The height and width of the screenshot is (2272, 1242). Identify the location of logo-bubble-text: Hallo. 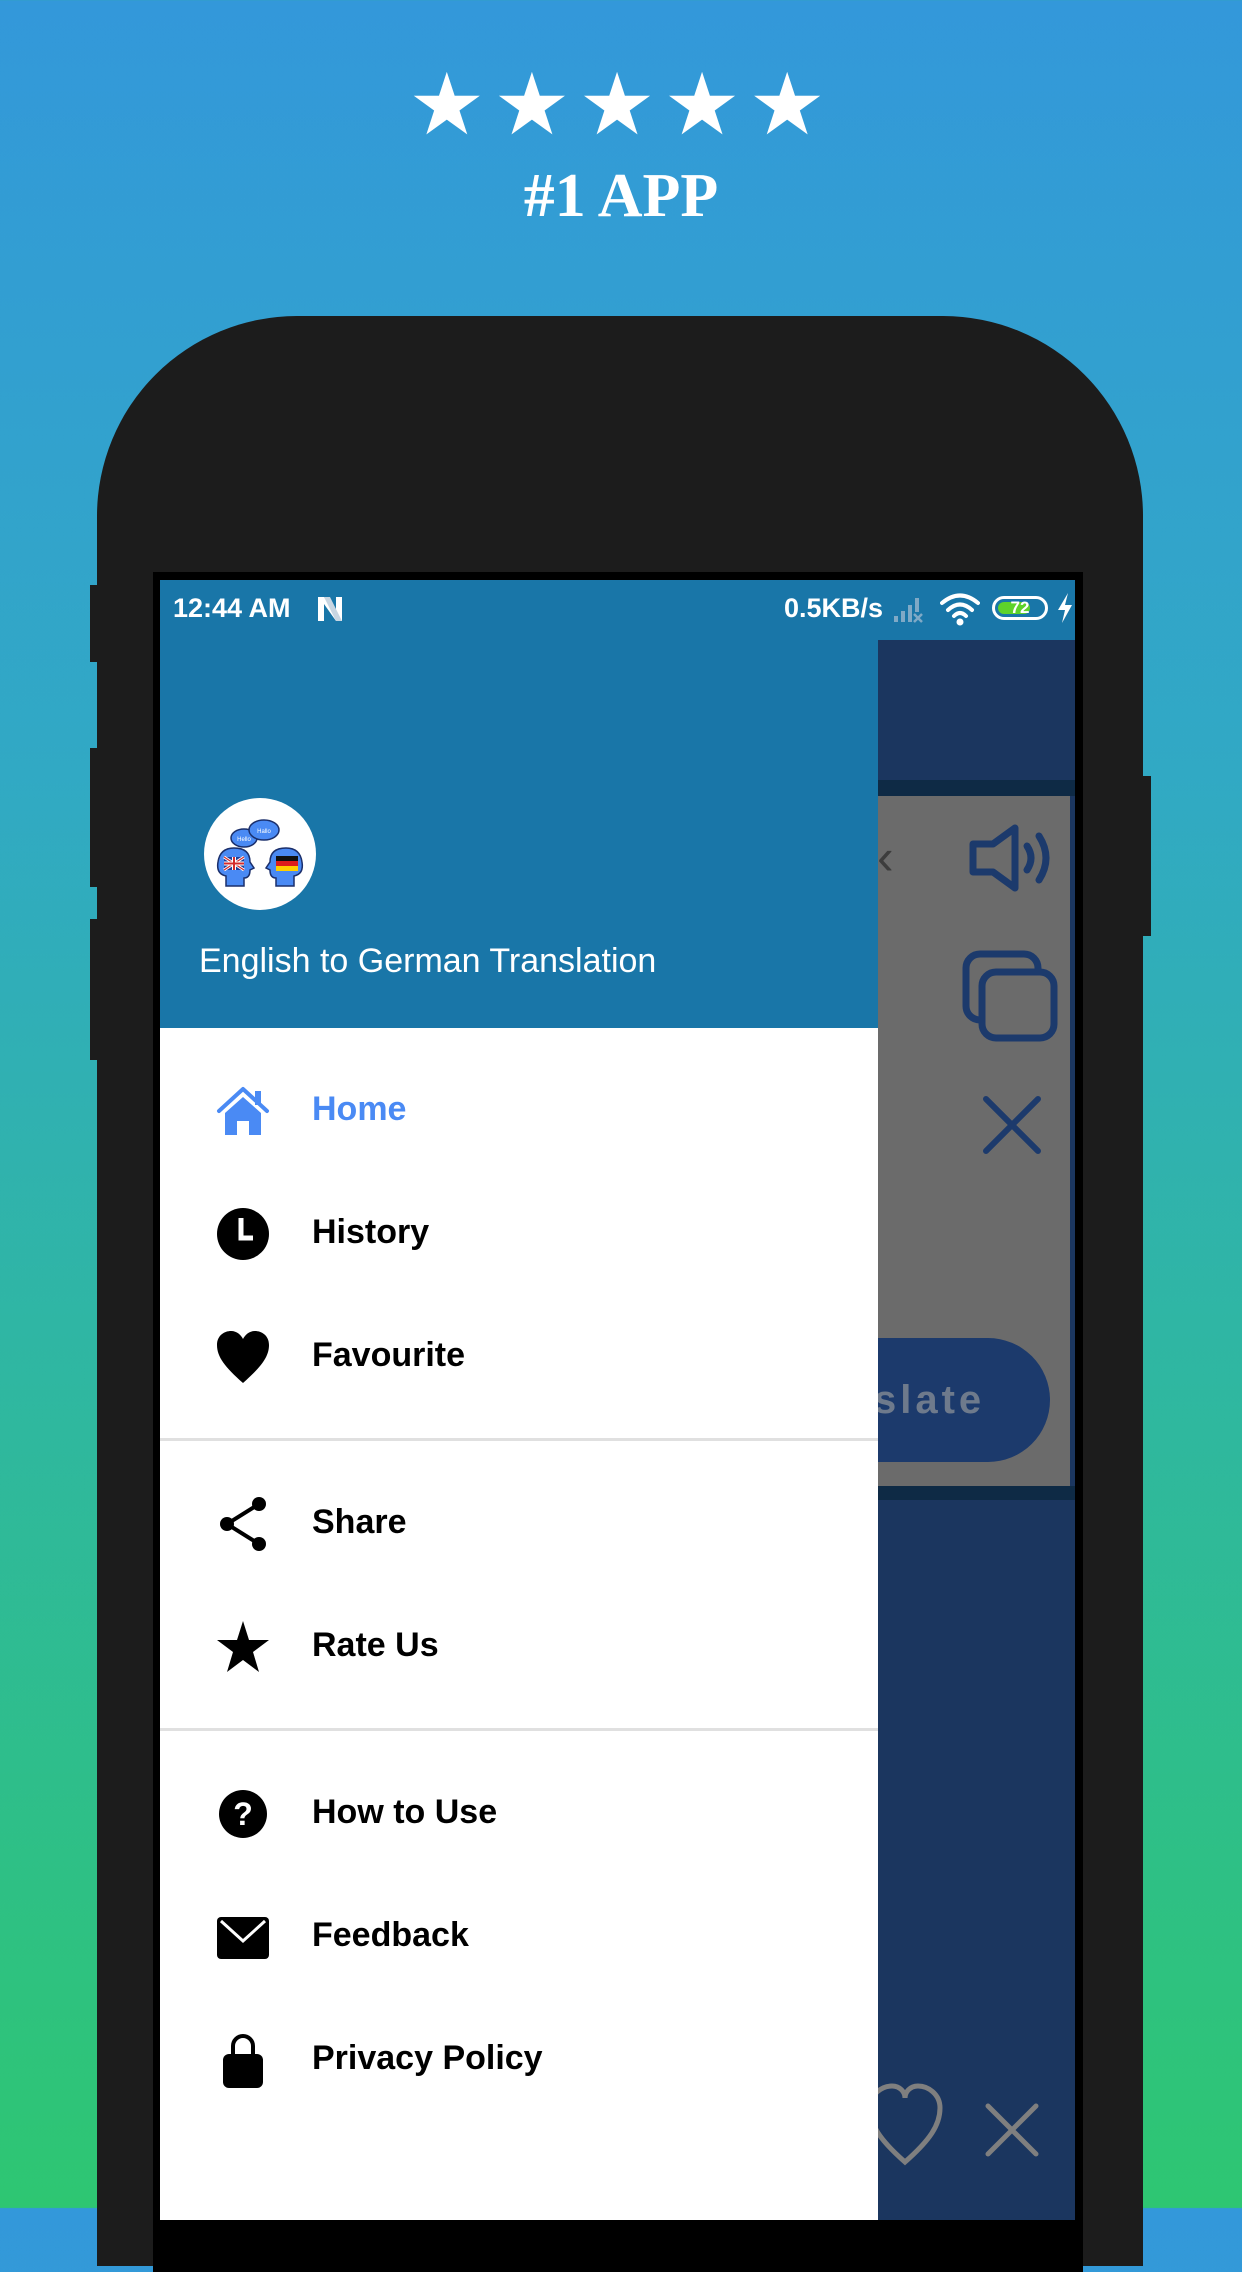
(264, 832).